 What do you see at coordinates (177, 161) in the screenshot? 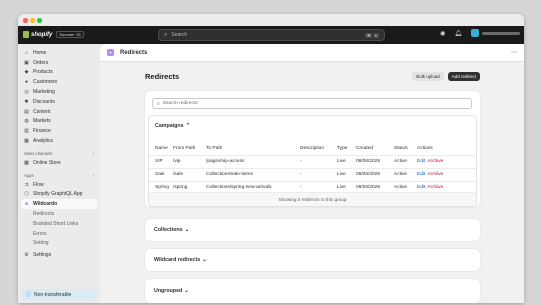
I see `cell-from-path: /vip` at bounding box center [177, 161].